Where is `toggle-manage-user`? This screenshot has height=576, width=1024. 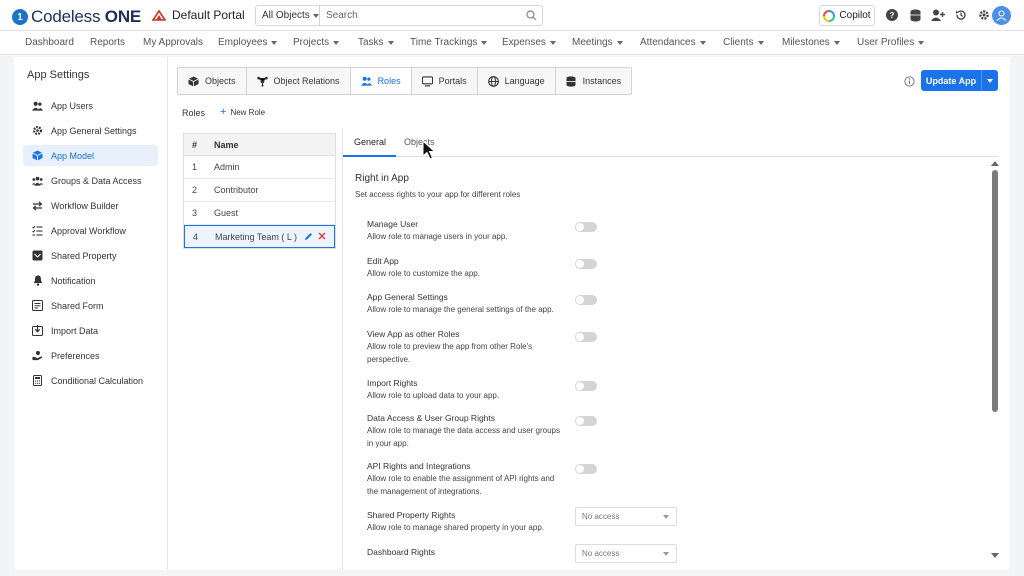 toggle-manage-user is located at coordinates (586, 227).